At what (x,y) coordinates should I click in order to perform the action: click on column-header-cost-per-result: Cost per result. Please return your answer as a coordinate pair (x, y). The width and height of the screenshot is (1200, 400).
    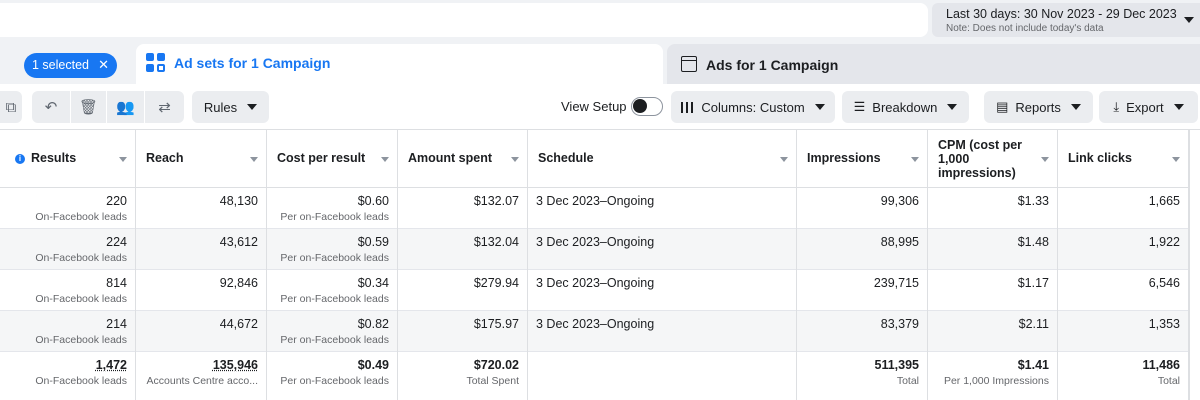
    Looking at the image, I should click on (332, 159).